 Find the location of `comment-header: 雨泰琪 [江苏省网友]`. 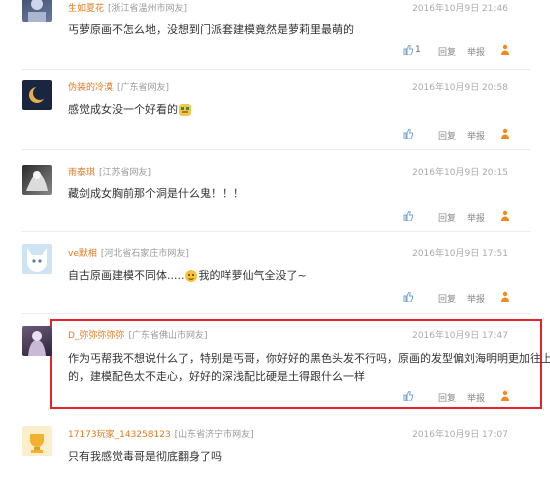

comment-header: 雨泰琪 [江苏省网友] is located at coordinates (109, 171).